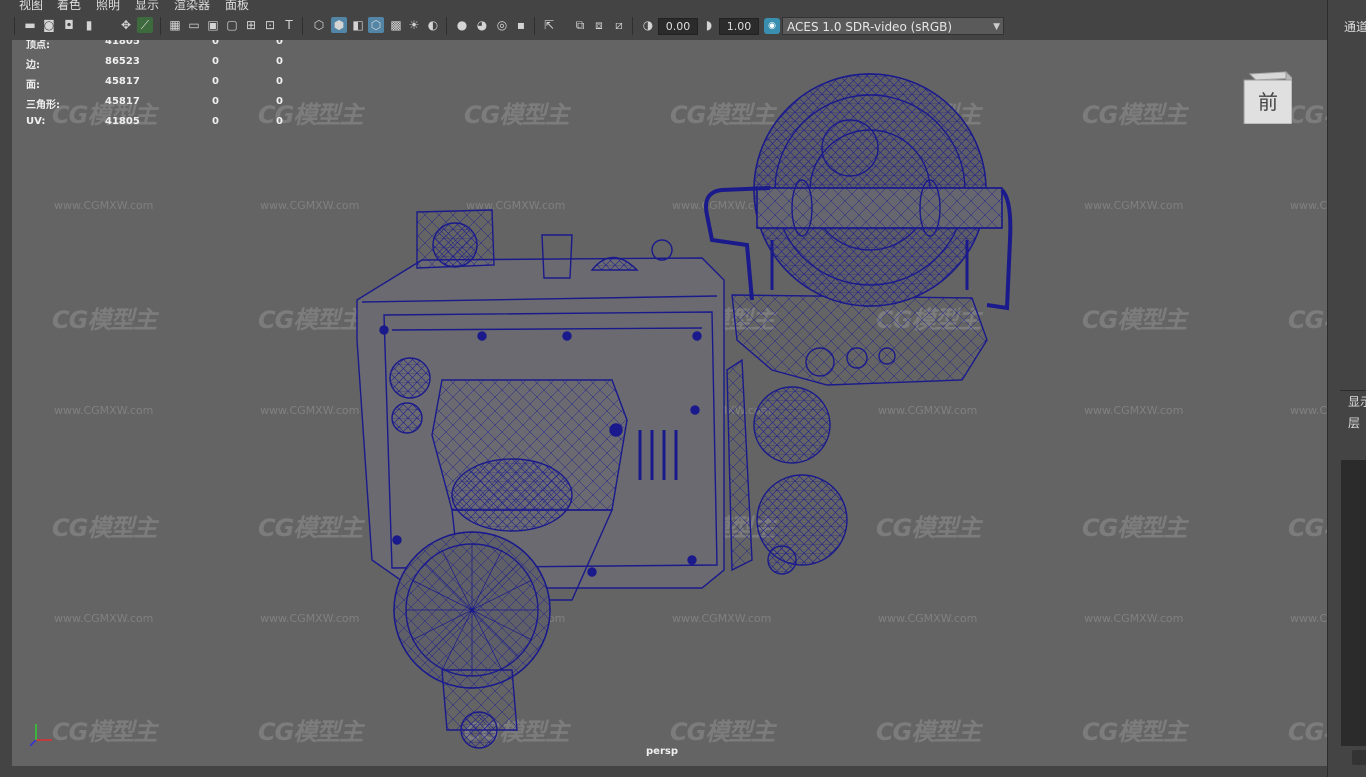 This screenshot has width=1366, height=777. I want to click on hud-label: 边:, so click(33, 65).